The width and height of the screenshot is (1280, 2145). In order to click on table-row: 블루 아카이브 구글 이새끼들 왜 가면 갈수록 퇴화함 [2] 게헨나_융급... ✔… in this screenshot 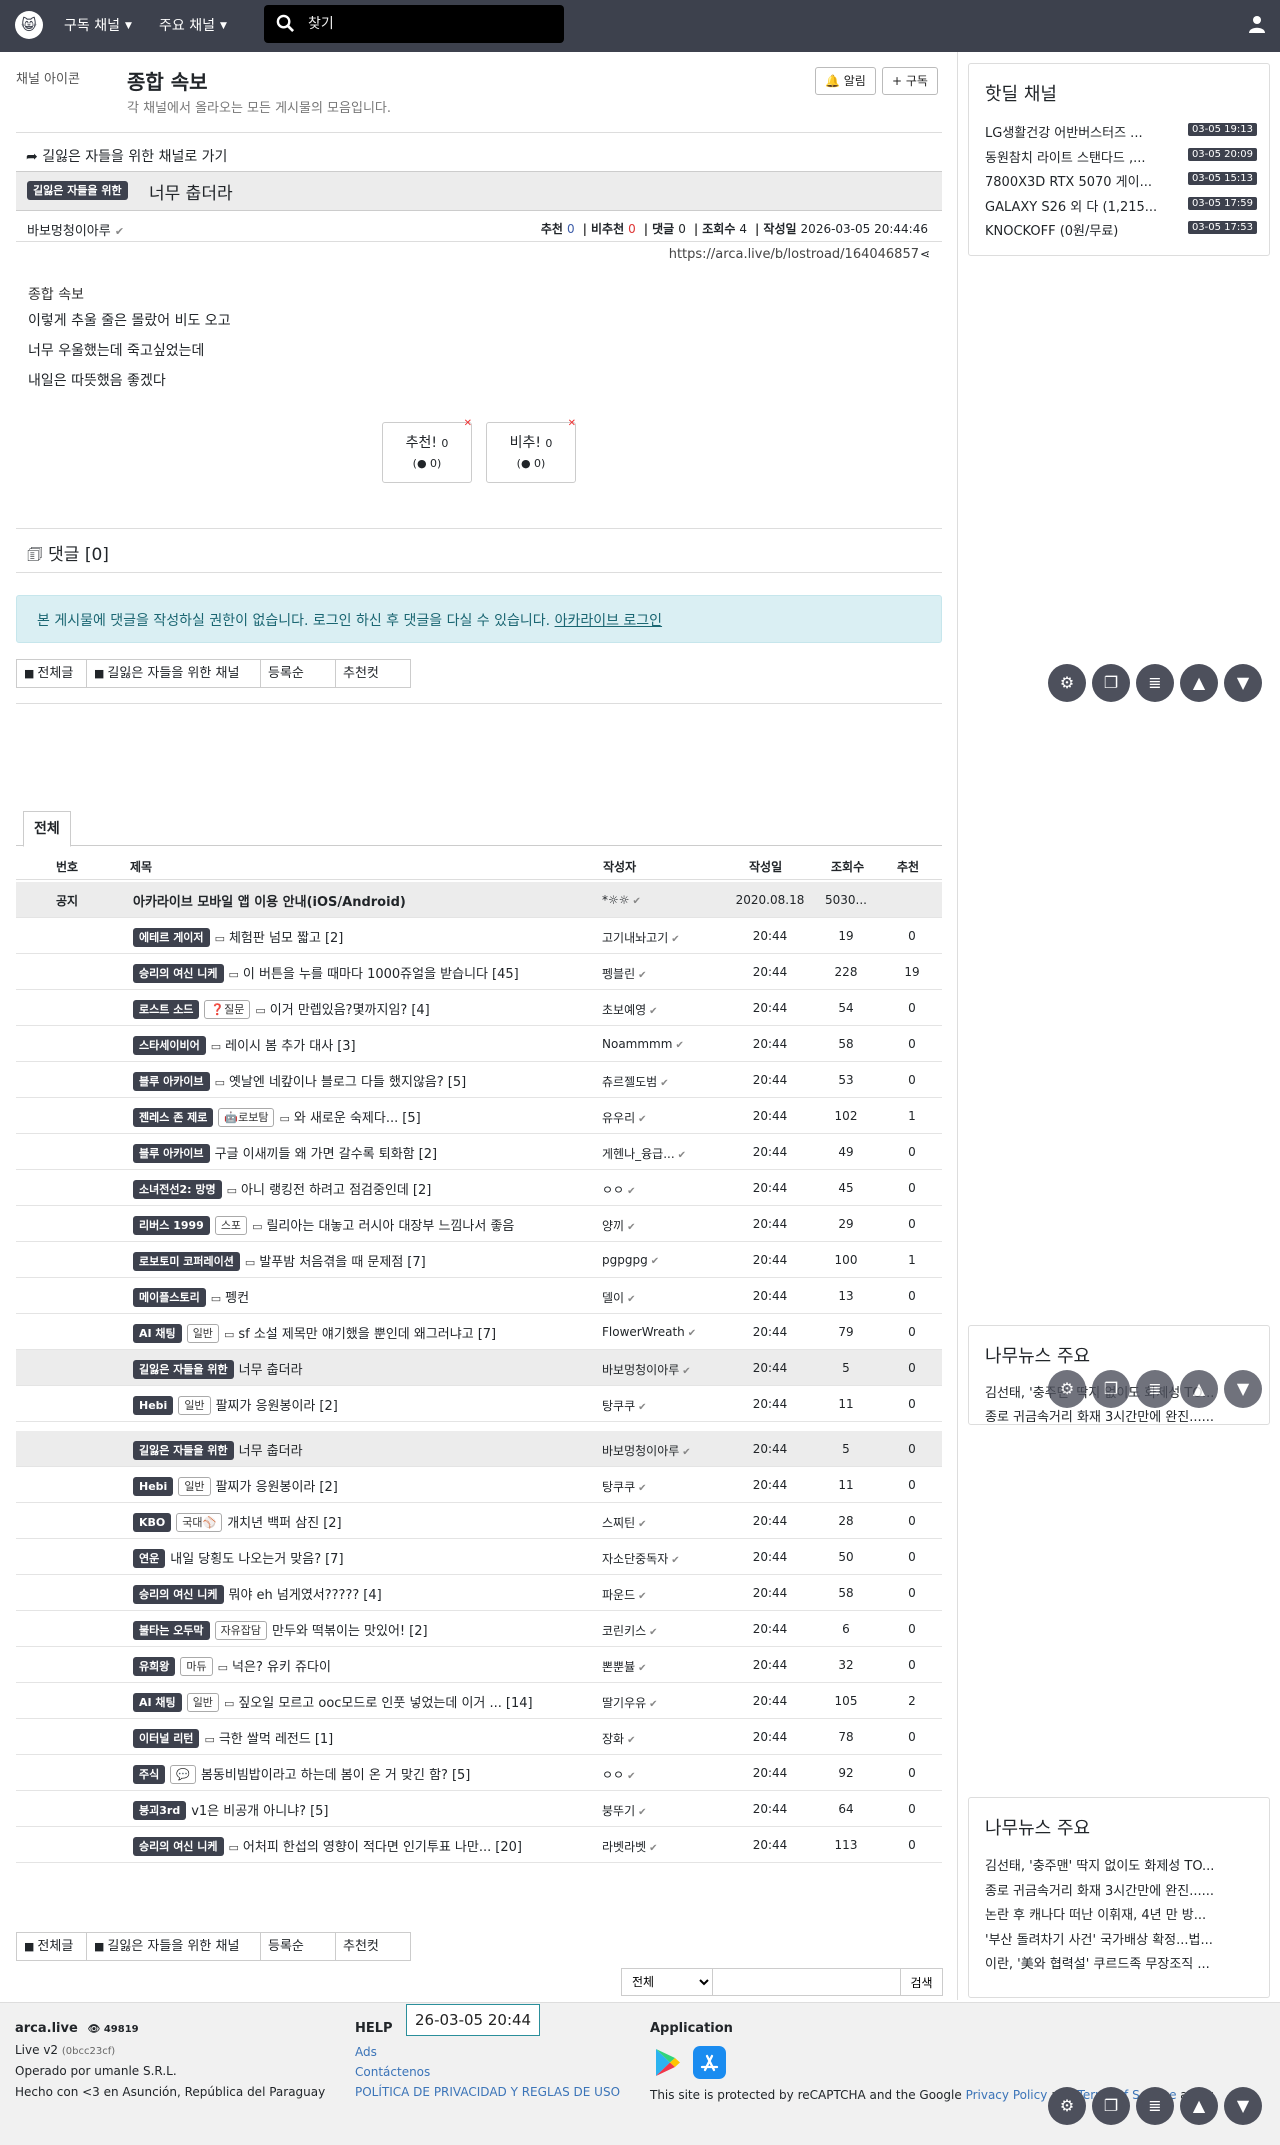, I will do `click(479, 1152)`.